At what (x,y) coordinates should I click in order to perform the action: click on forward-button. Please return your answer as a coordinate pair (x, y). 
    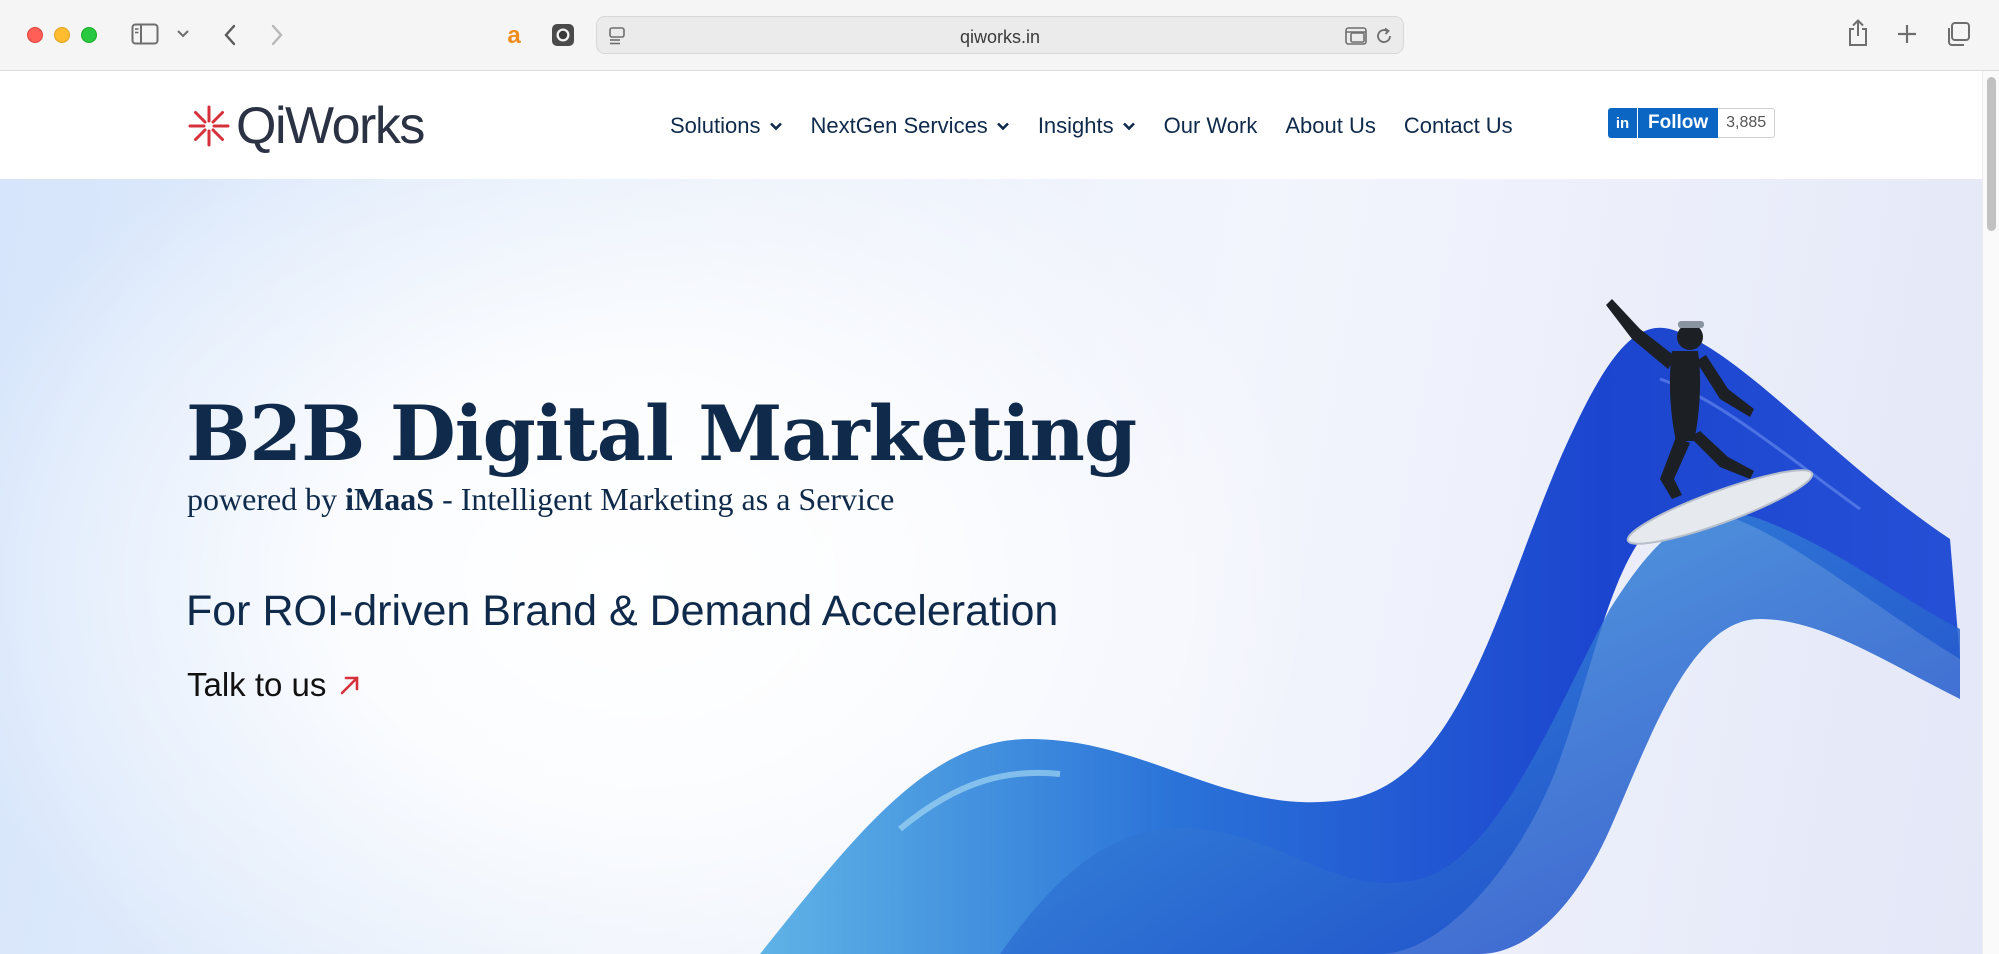
    Looking at the image, I should click on (277, 35).